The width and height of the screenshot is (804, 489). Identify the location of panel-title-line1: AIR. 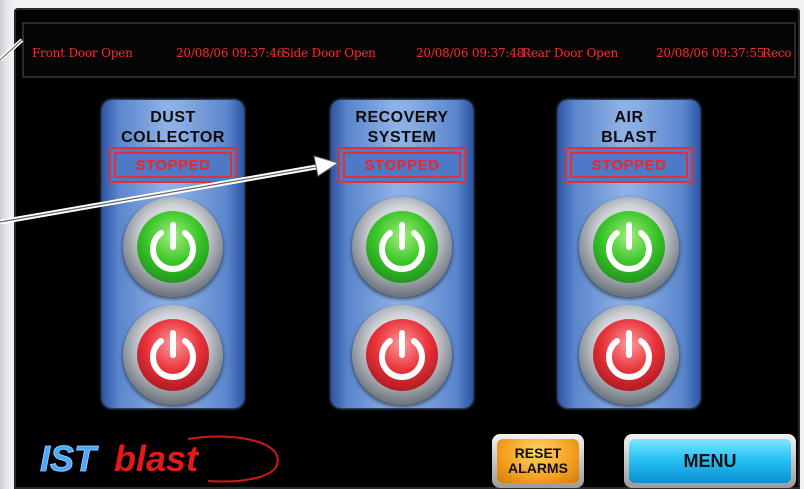
(629, 117).